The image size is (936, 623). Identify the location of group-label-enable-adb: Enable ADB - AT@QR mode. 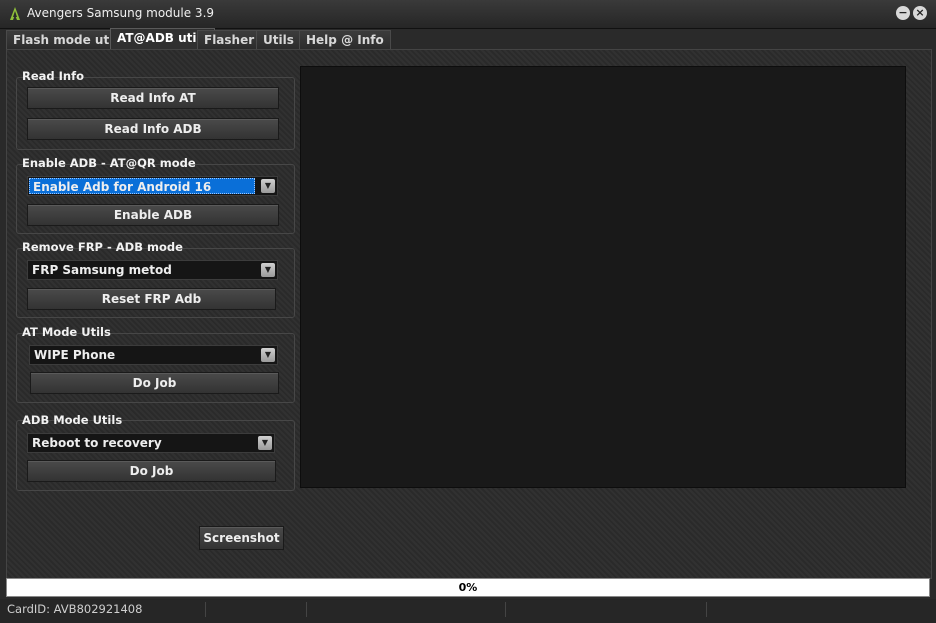
(109, 163).